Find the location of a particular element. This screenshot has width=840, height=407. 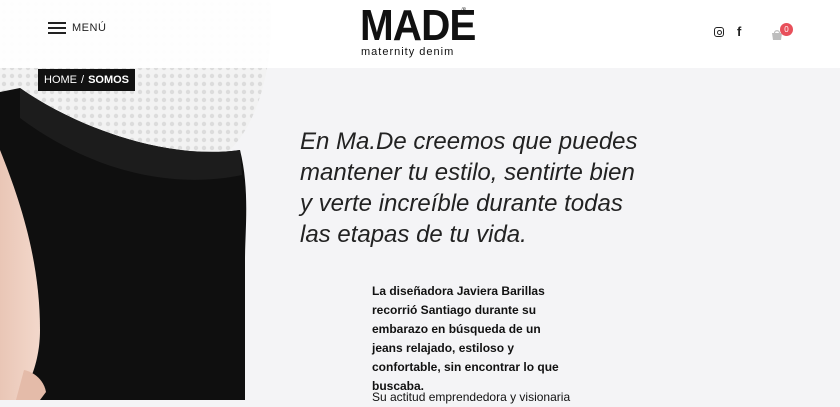

story-paragraph-2: Su actitud emprendedora y visionaria is located at coordinates (471, 397).